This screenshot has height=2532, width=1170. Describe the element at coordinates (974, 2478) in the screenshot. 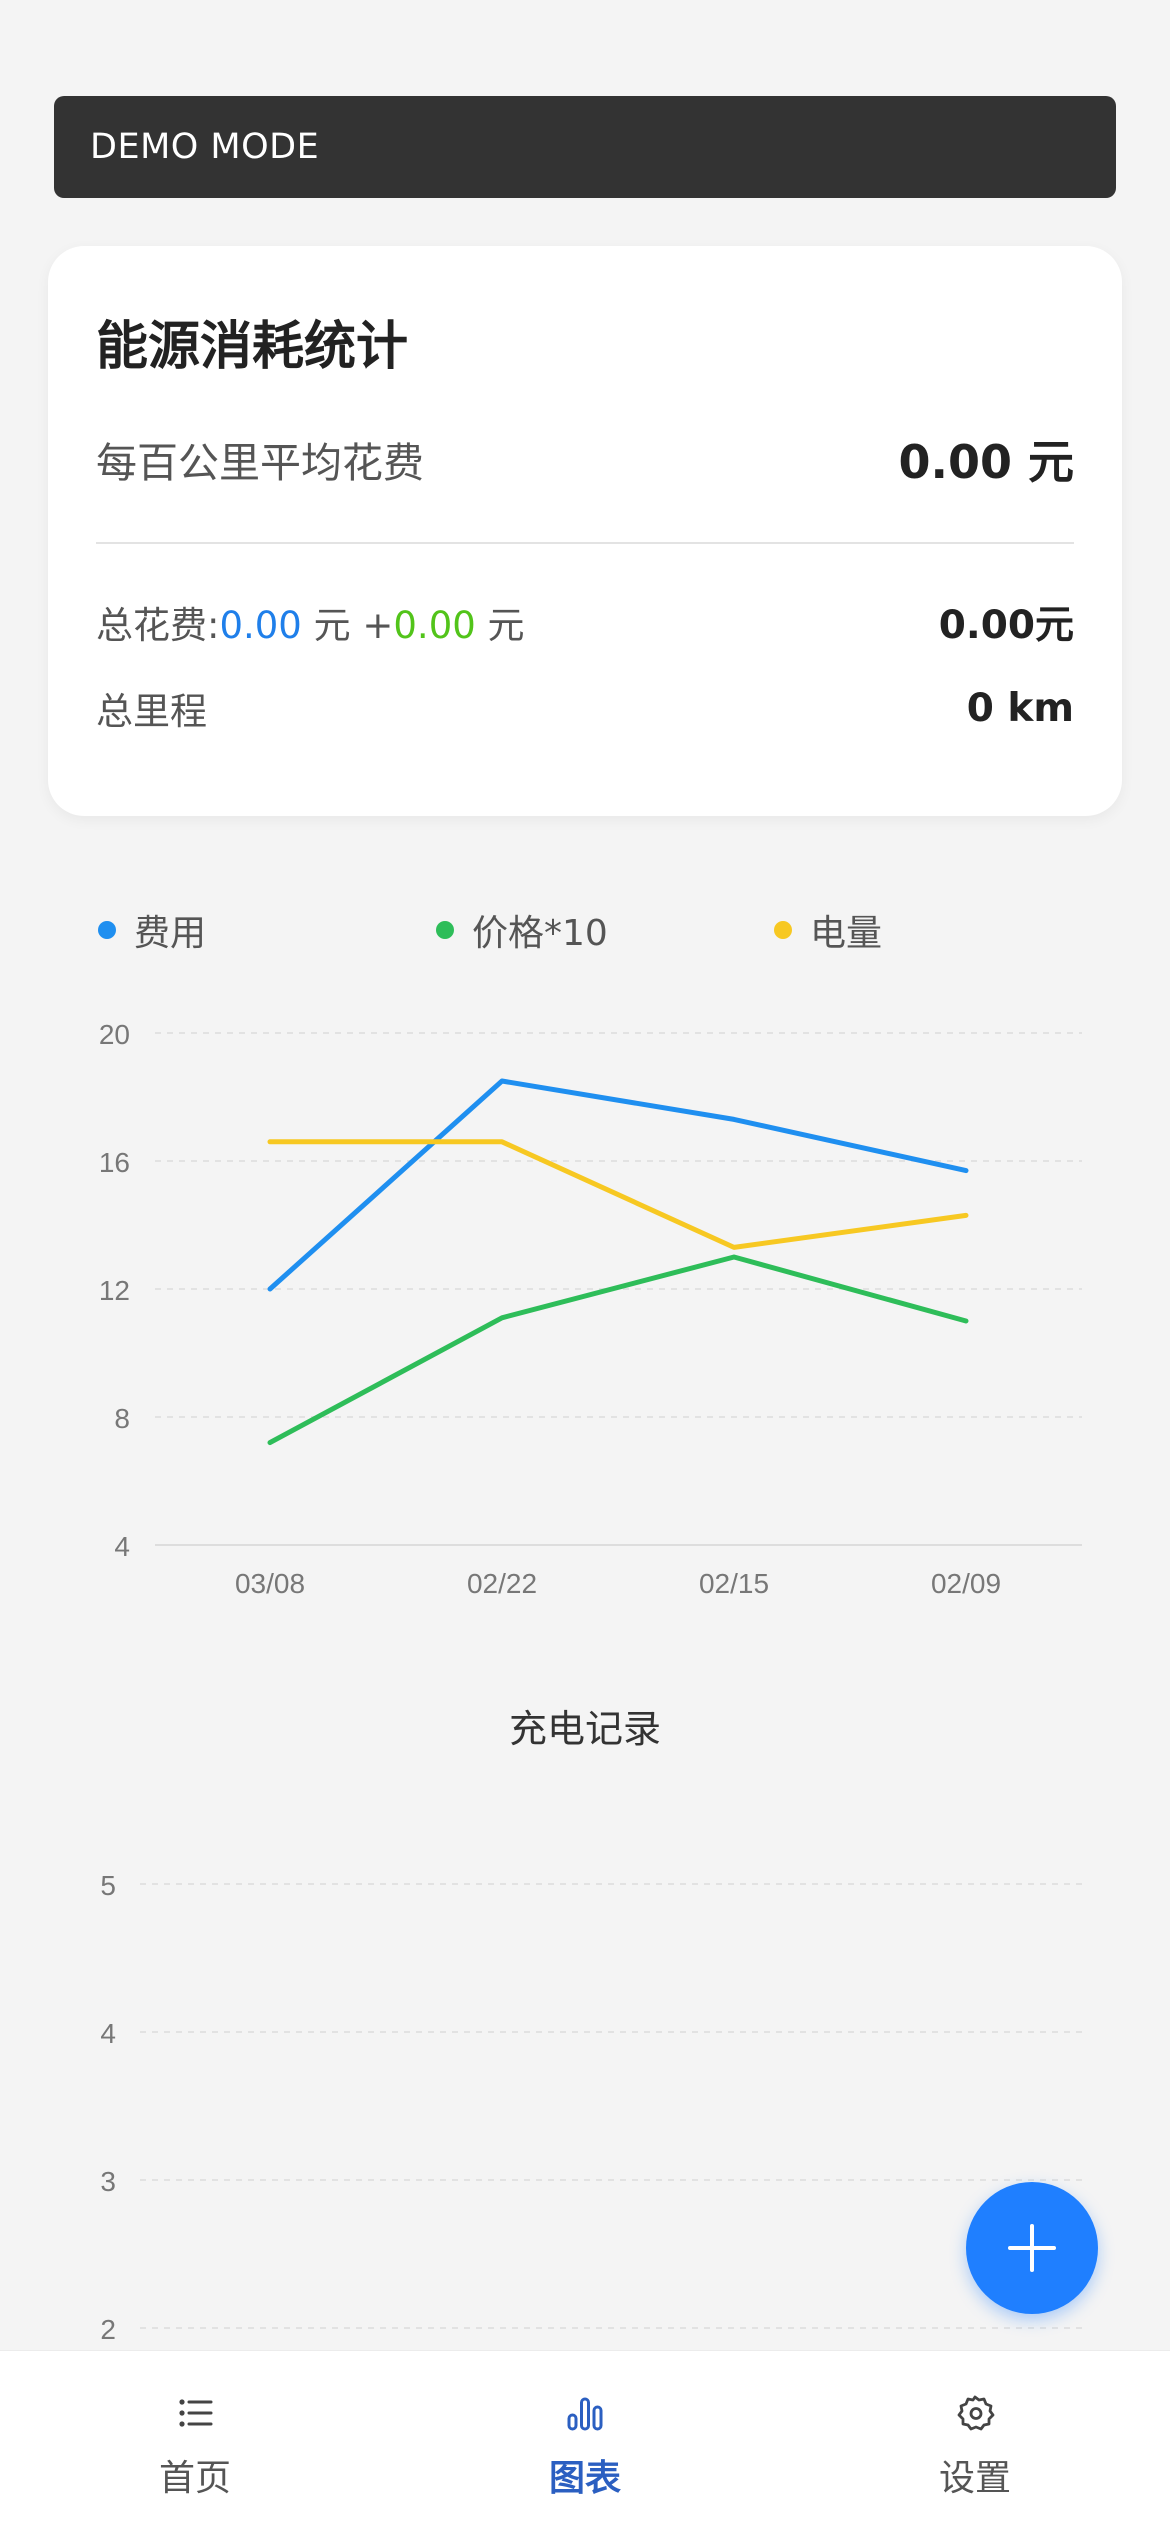

I see `tab-settings-label: 设置` at that location.